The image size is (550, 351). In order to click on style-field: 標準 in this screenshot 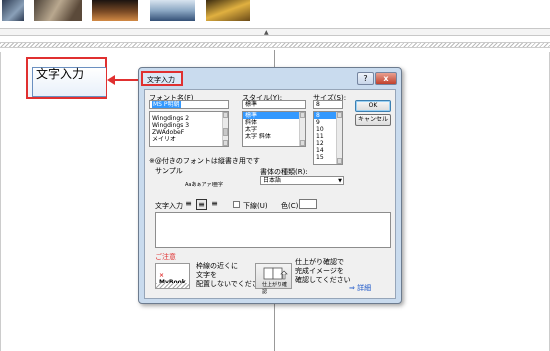, I will do `click(274, 104)`.